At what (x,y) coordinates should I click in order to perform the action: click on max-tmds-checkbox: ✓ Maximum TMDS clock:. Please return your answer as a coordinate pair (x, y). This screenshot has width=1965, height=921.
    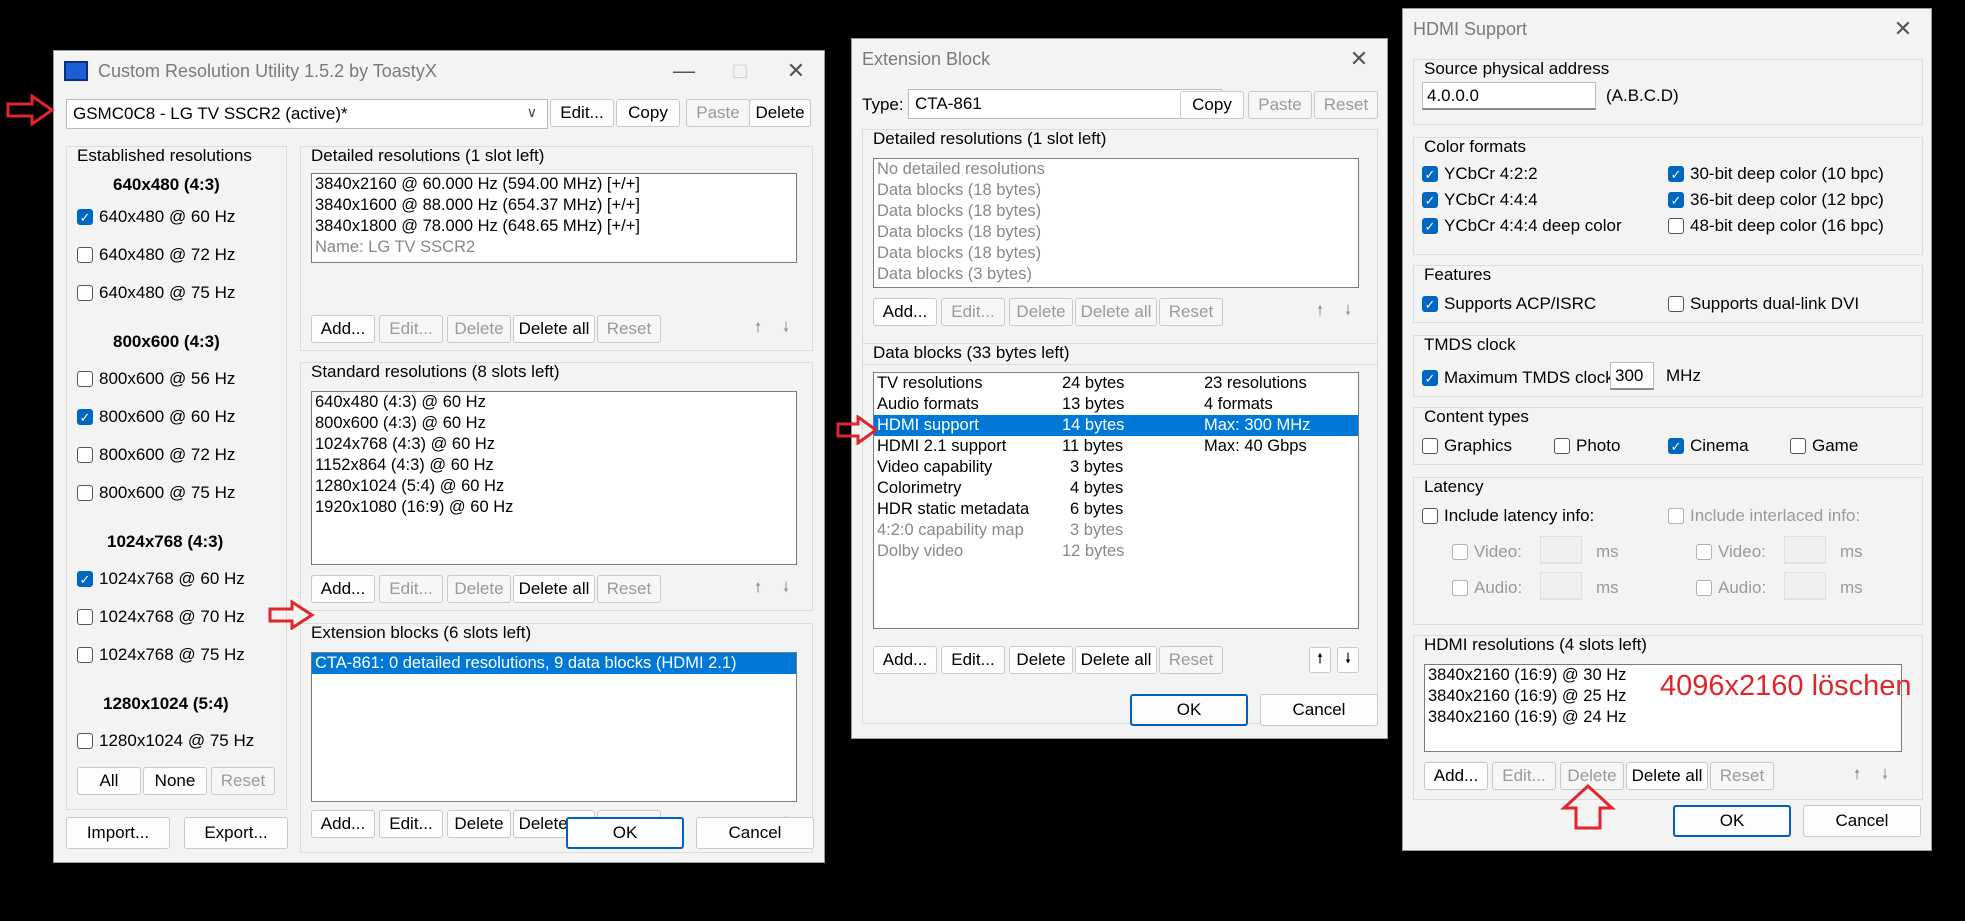
    Looking at the image, I should click on (1520, 378).